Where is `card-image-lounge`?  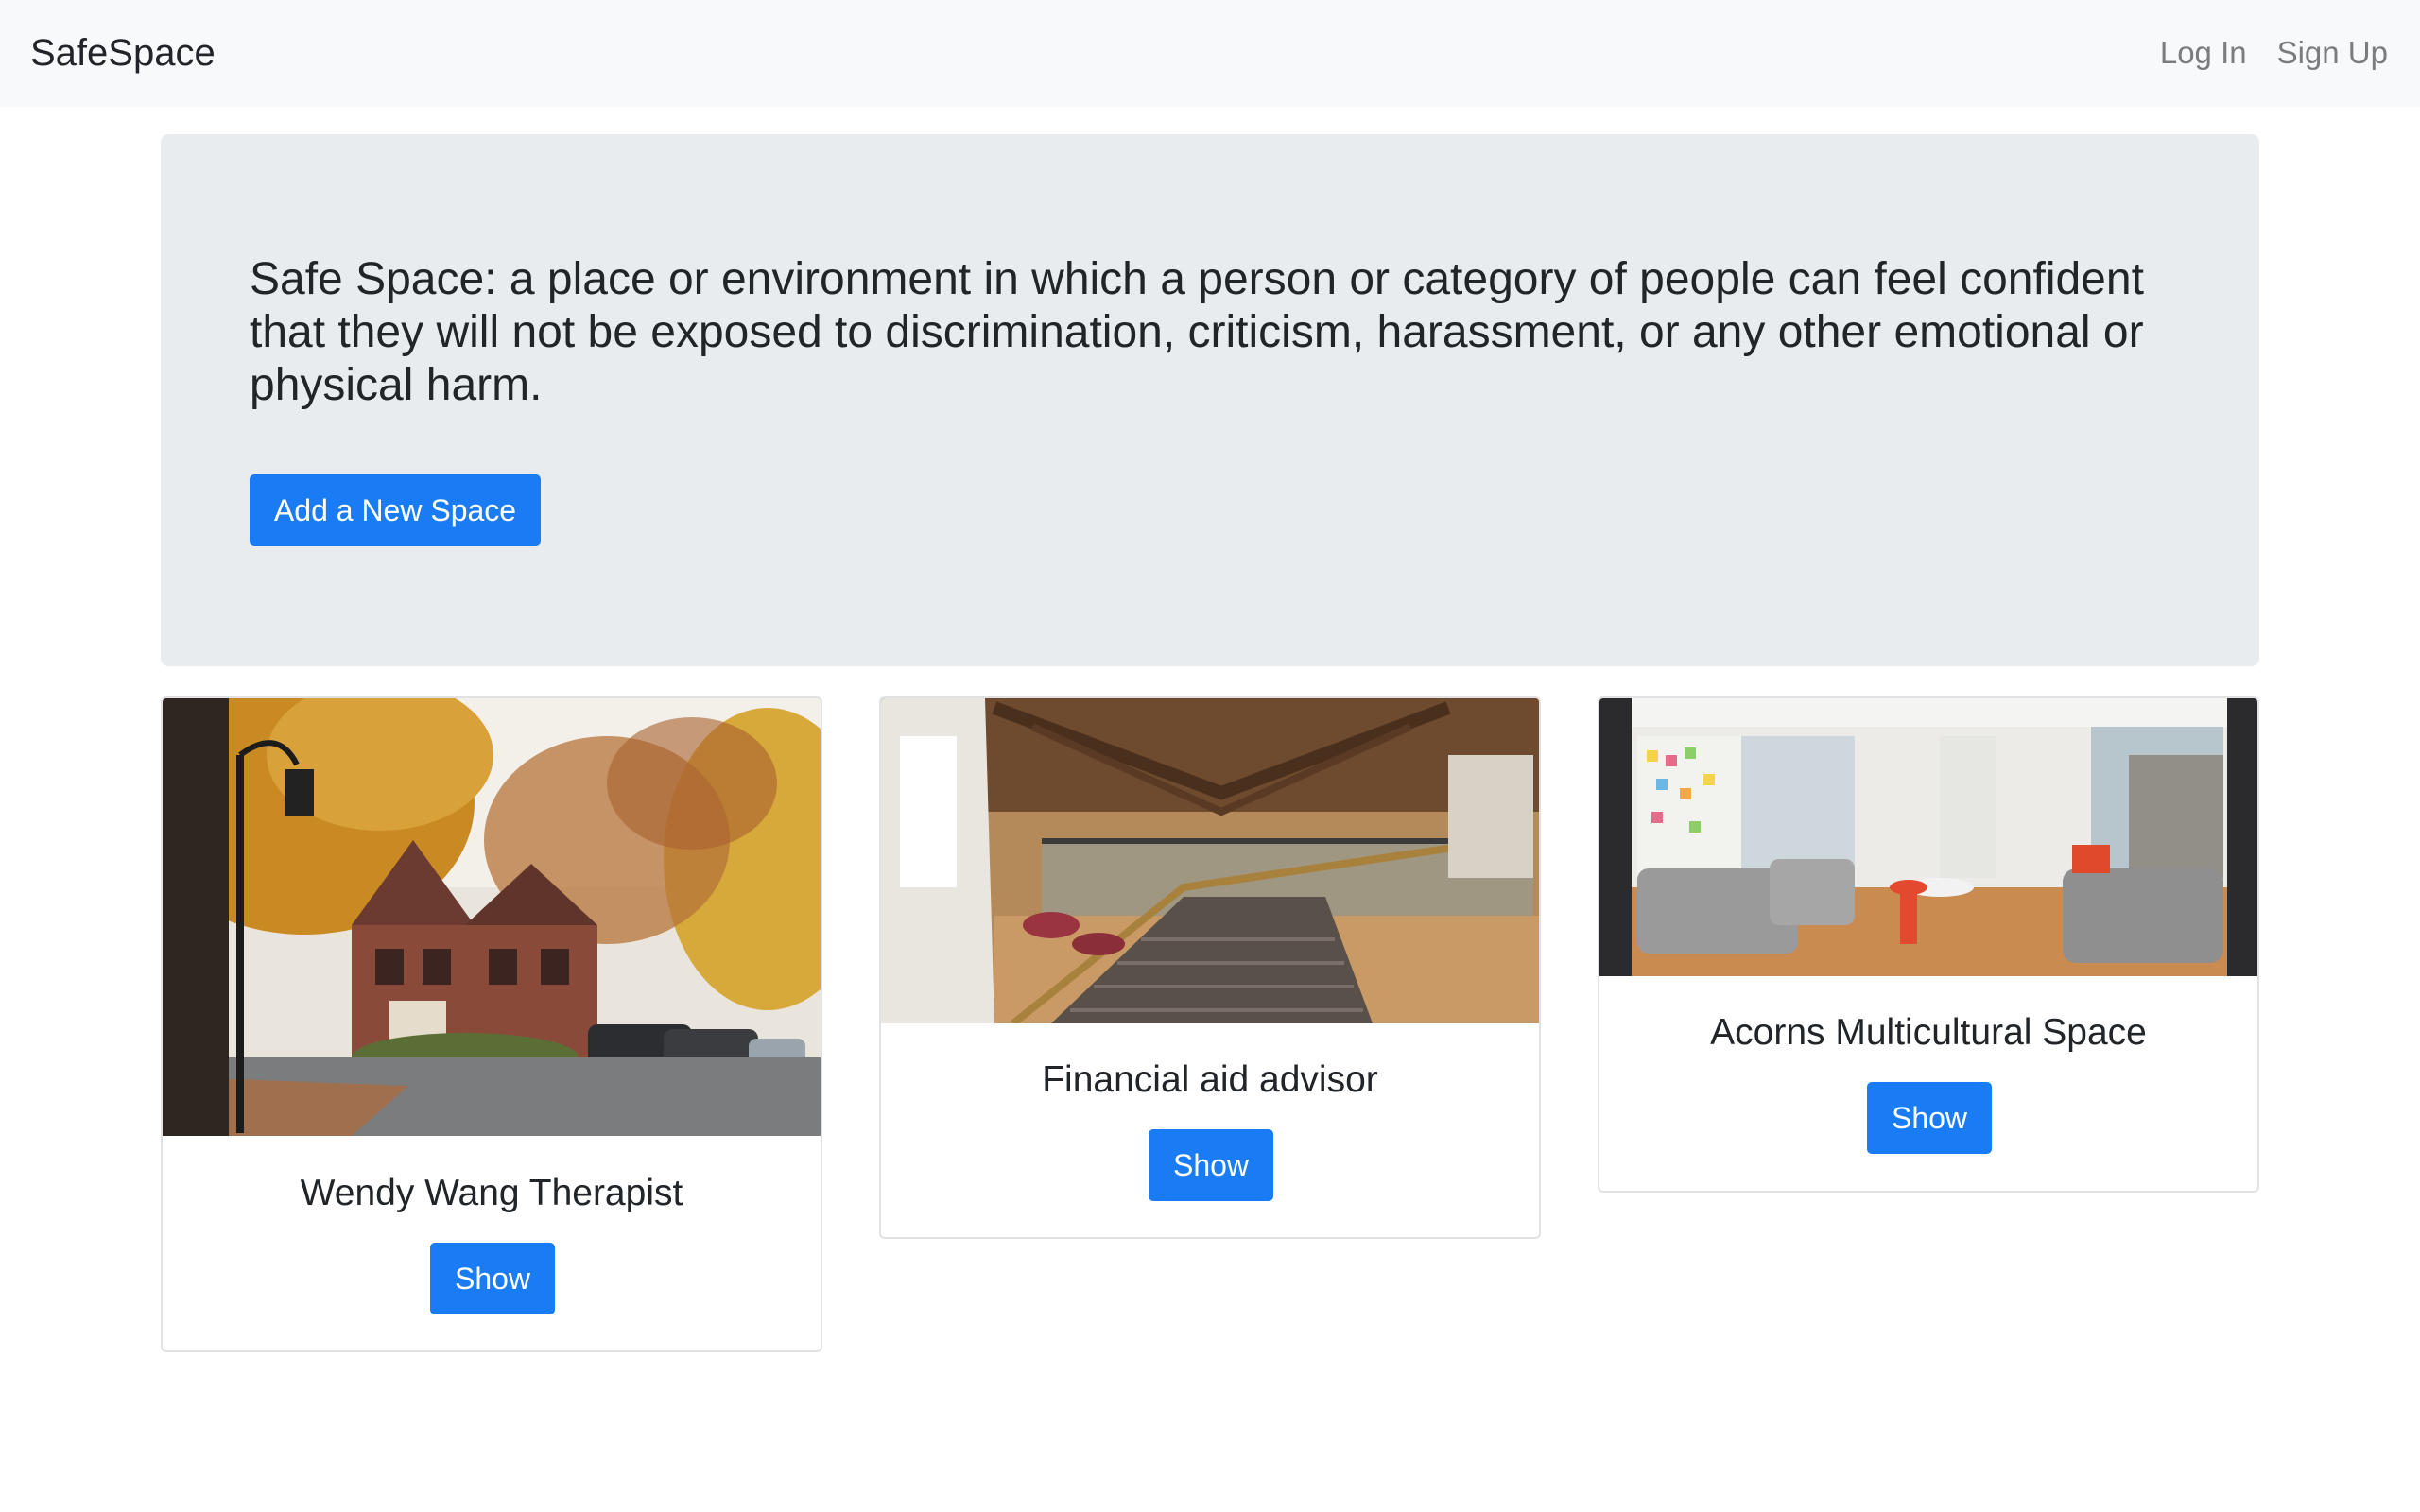 card-image-lounge is located at coordinates (1928, 837).